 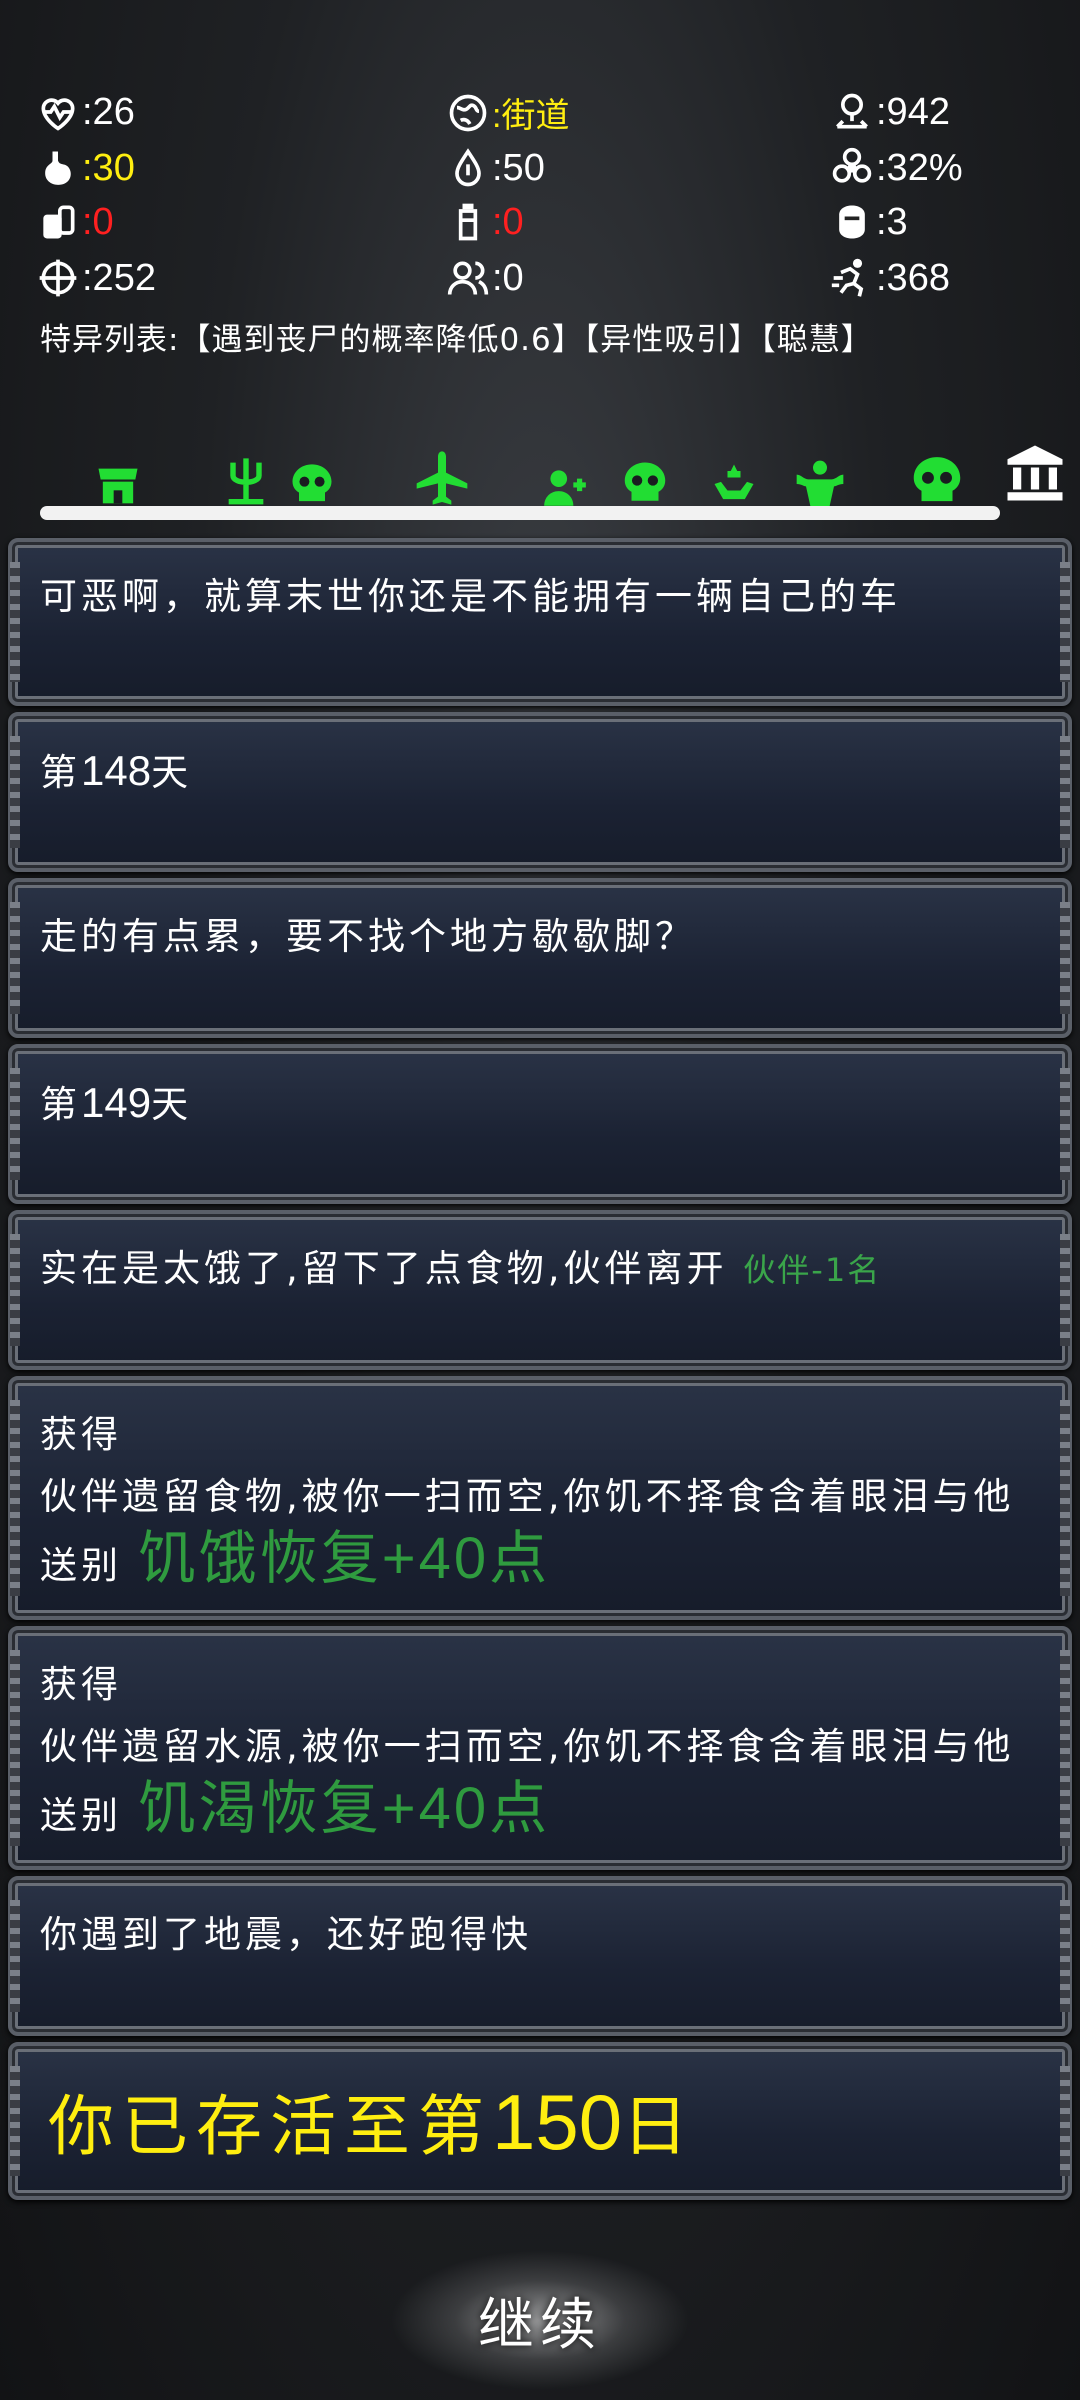 What do you see at coordinates (913, 277) in the screenshot?
I see `run-value: :368` at bounding box center [913, 277].